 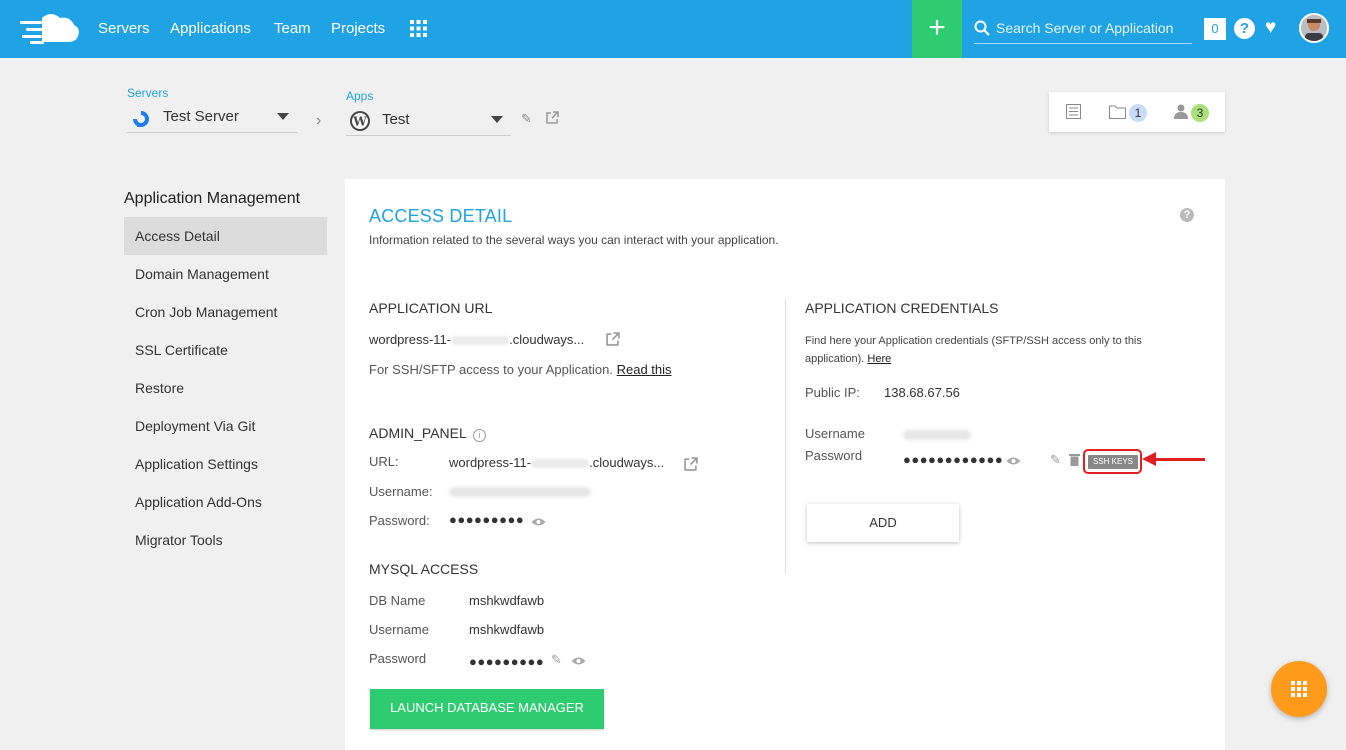 I want to click on admin-username-label: Username:, so click(x=401, y=491).